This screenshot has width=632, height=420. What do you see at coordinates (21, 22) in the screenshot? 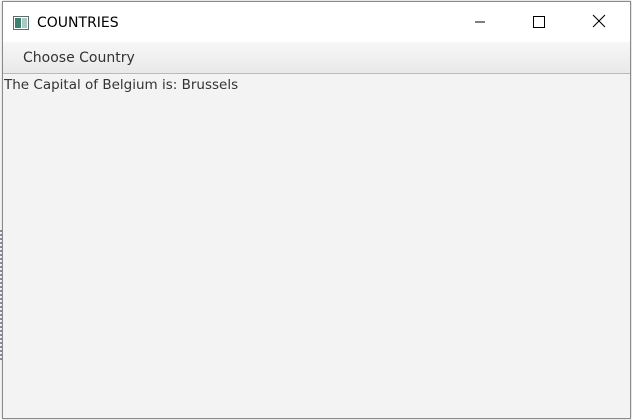
I see `app-window-icon` at bounding box center [21, 22].